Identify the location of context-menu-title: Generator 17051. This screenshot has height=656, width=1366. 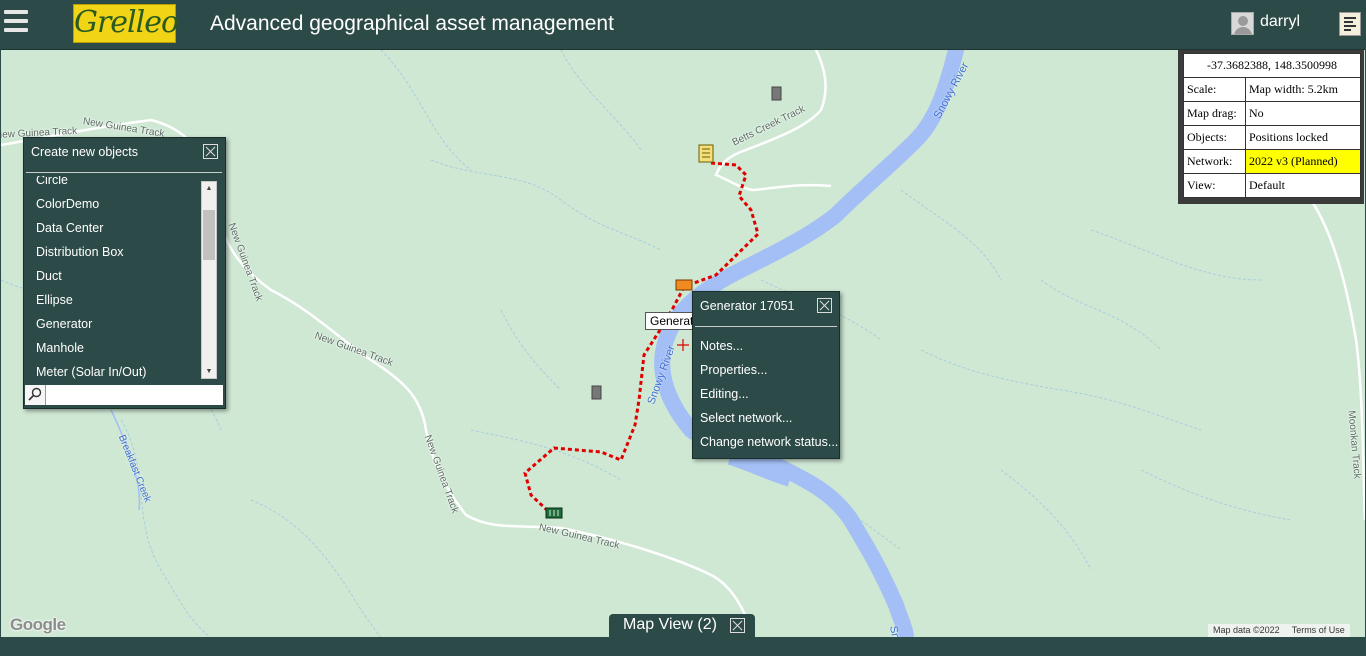
(747, 306).